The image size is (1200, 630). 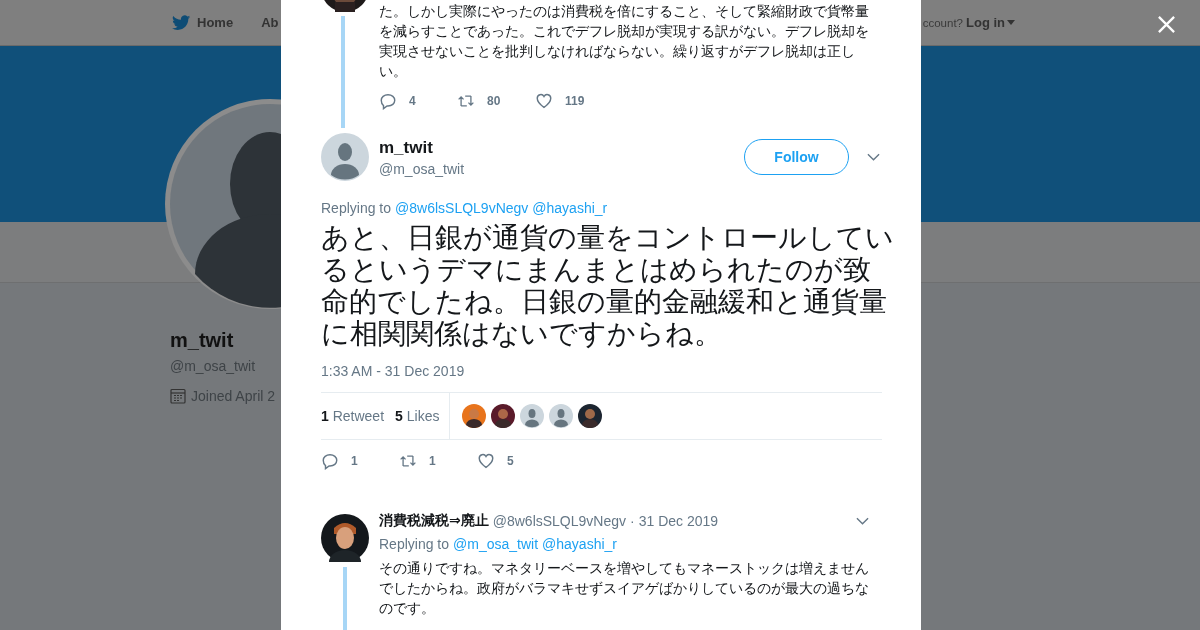 What do you see at coordinates (393, 371) in the screenshot?
I see `tweet-timestamp: 1:33 AM - 31 Dec 2019` at bounding box center [393, 371].